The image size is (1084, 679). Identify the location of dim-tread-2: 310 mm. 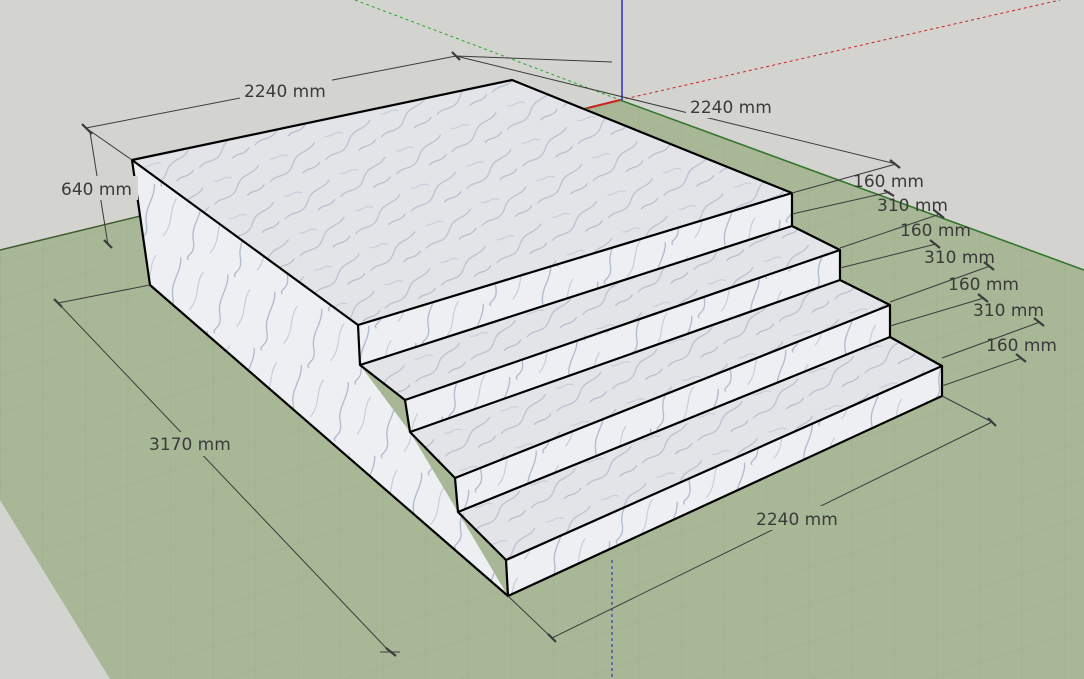
(959, 258).